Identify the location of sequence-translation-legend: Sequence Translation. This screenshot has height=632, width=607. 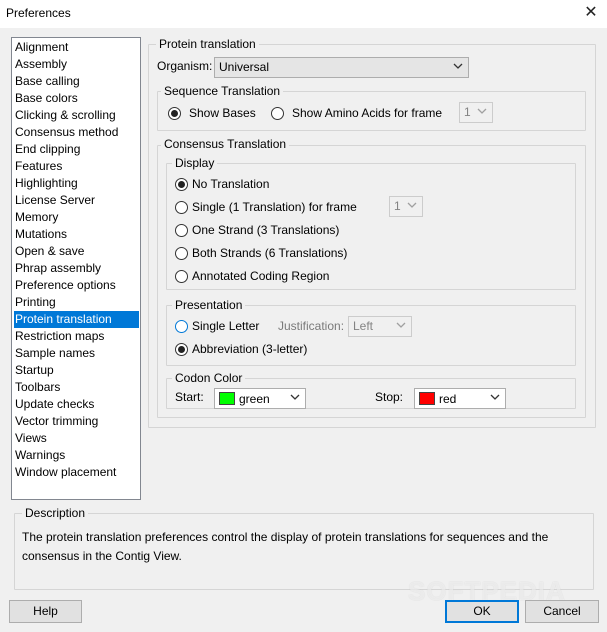
(222, 91).